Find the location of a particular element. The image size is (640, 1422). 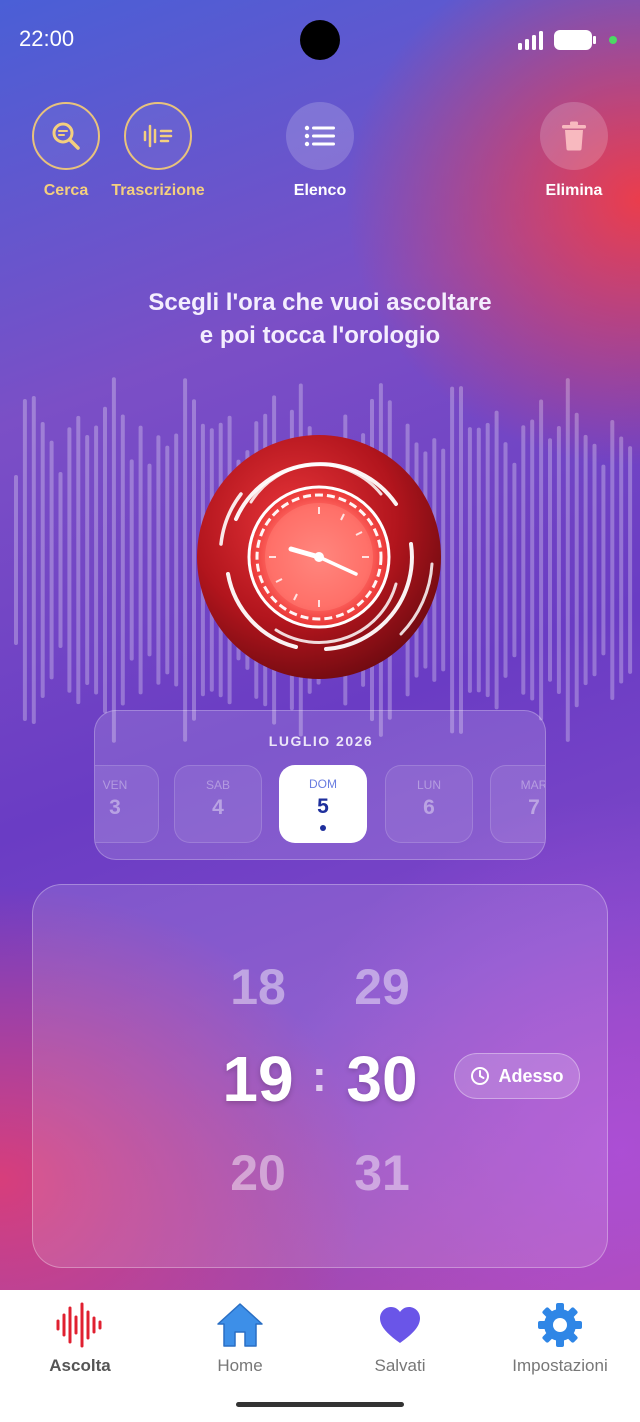

instruction-line-1: Scegli l'ora che vuoi ascoltare is located at coordinates (320, 302).